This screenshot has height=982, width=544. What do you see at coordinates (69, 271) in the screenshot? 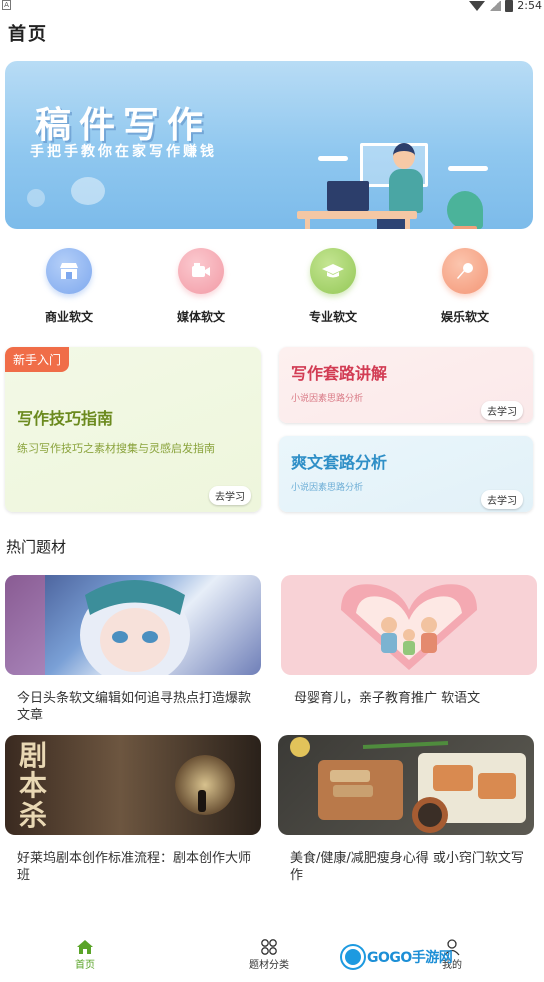
I see `shop-icon` at bounding box center [69, 271].